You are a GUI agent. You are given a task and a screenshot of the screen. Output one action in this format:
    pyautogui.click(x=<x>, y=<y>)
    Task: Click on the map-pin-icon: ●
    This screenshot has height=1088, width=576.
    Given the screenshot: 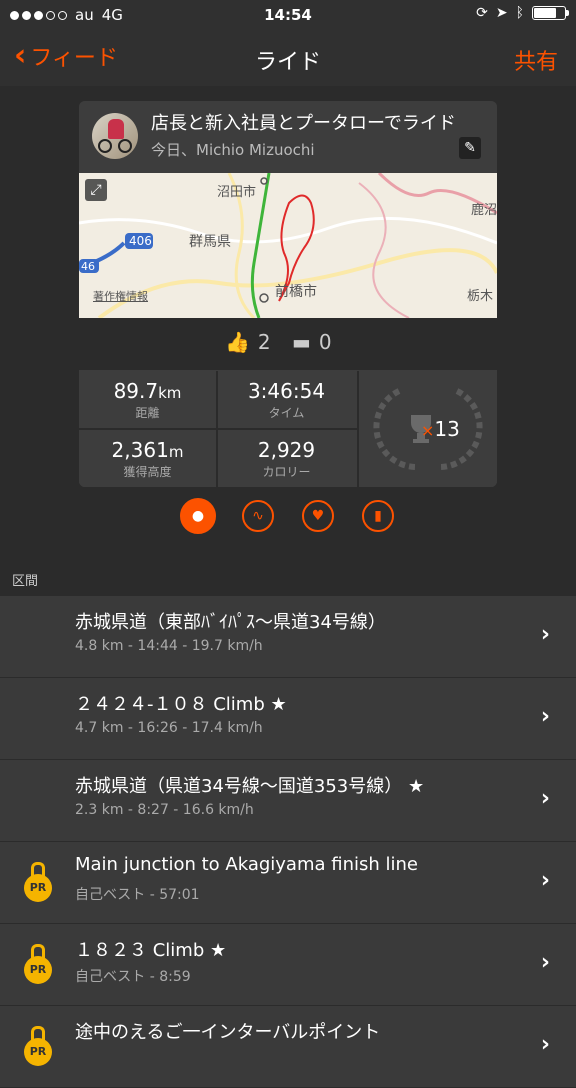 What is the action you would take?
    pyautogui.click(x=198, y=516)
    